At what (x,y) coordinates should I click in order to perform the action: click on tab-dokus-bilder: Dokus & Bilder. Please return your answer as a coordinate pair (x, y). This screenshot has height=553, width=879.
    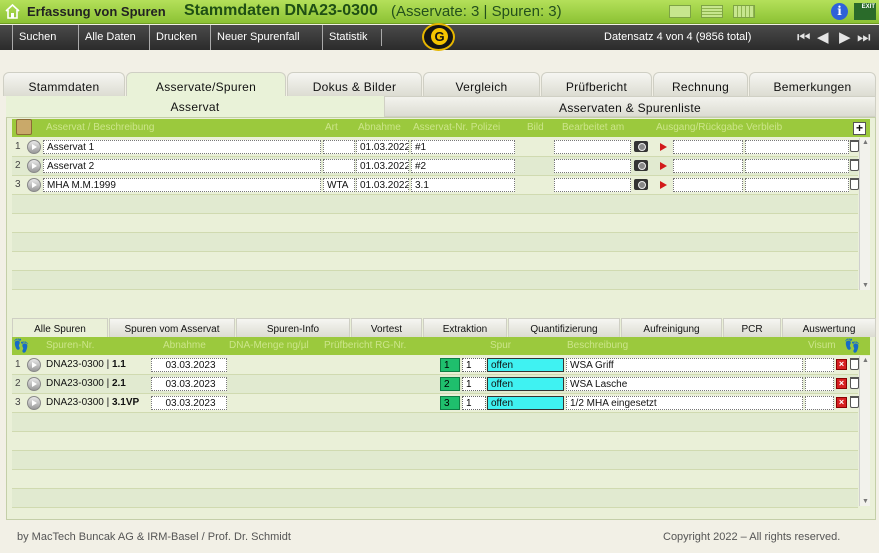
    Looking at the image, I should click on (354, 84).